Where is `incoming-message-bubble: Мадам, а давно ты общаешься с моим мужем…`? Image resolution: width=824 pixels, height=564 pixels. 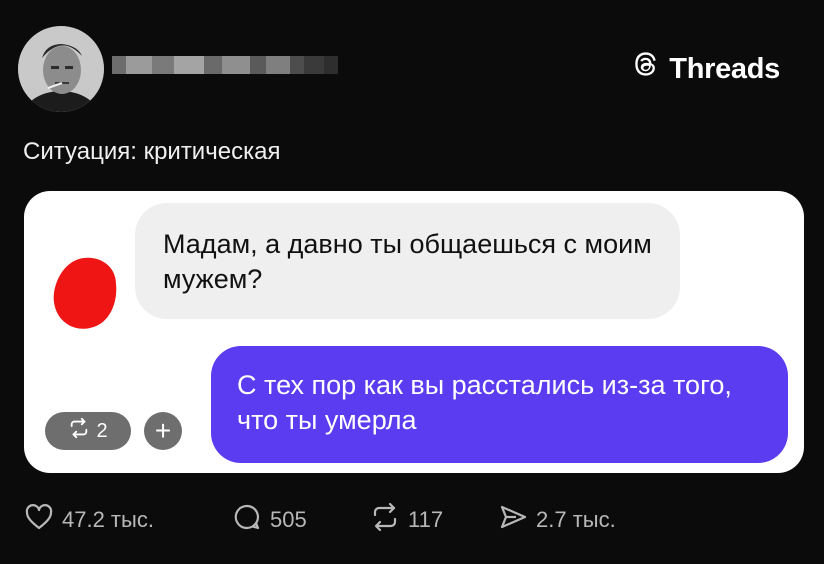
incoming-message-bubble: Мадам, а давно ты общаешься с моим мужем… is located at coordinates (407, 261).